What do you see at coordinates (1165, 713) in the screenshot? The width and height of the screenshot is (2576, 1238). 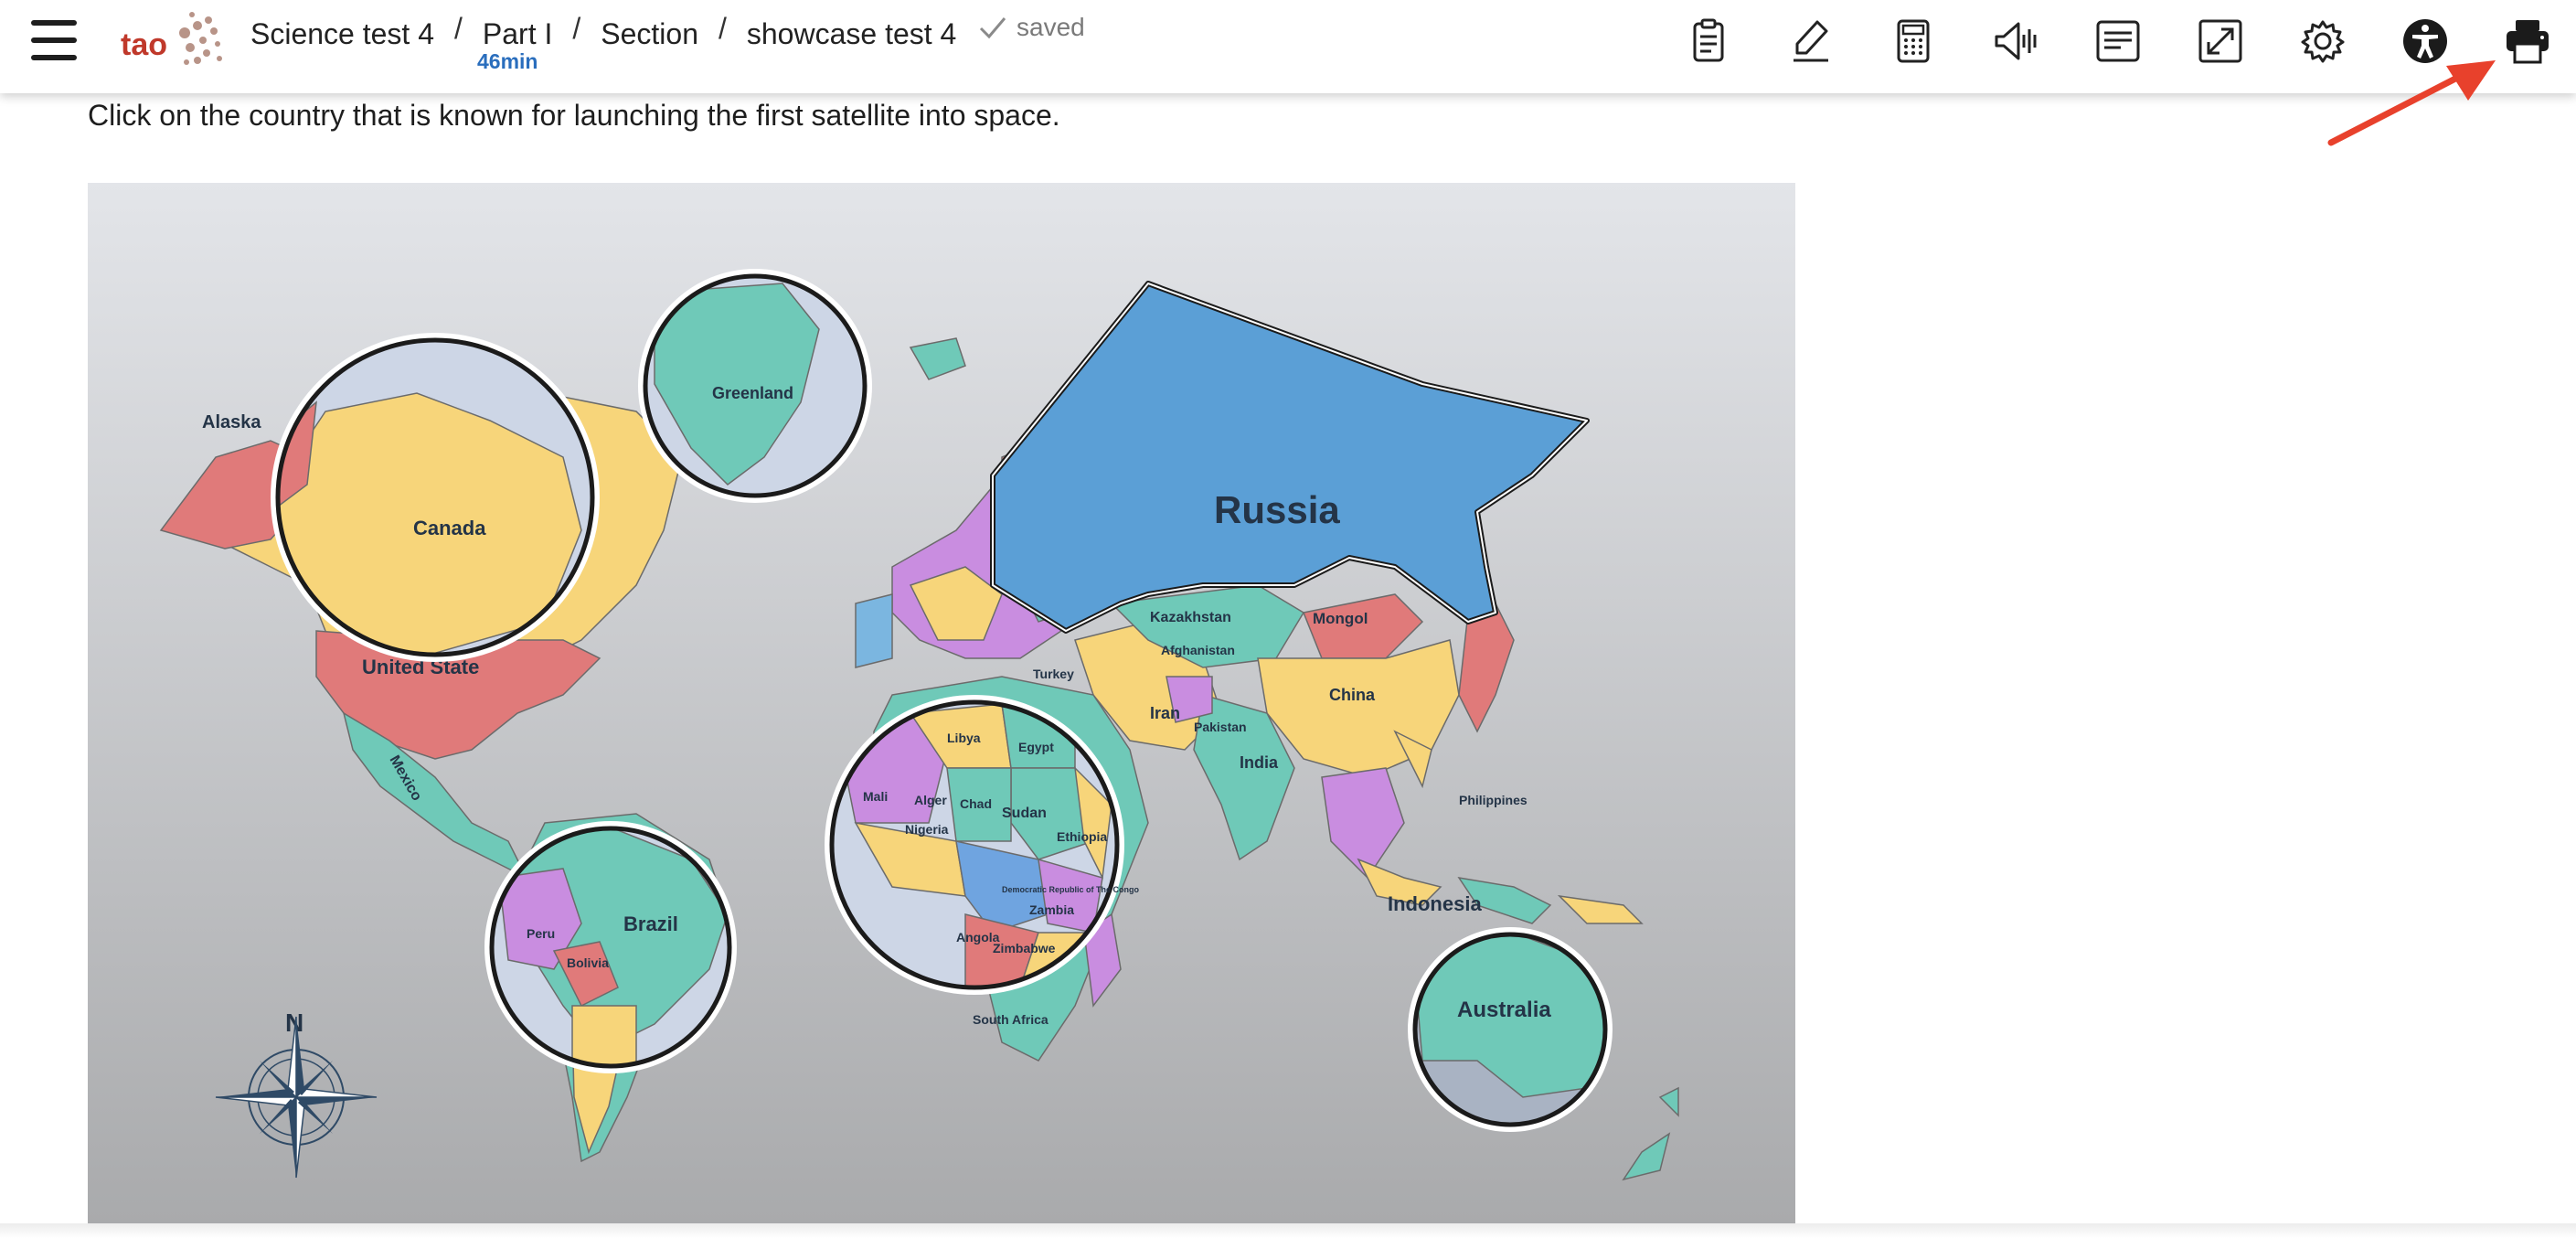 I see `iran-label: Iran` at bounding box center [1165, 713].